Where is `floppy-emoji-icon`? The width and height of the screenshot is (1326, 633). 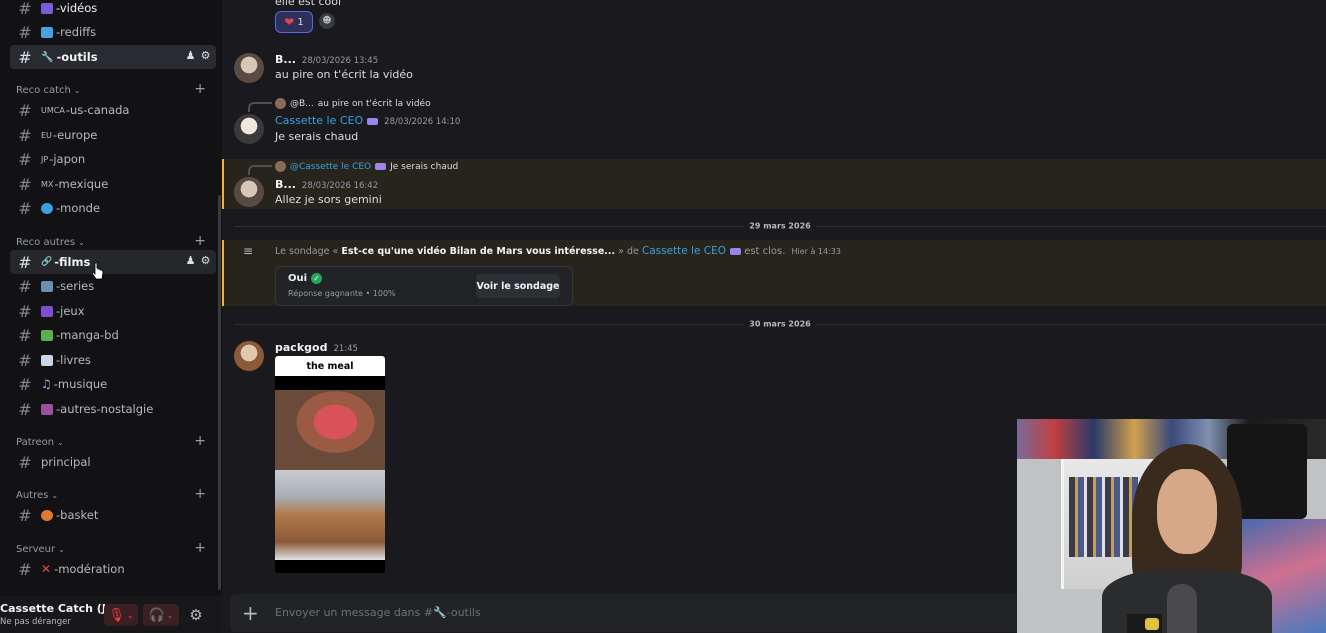
floppy-emoji-icon is located at coordinates (47, 409).